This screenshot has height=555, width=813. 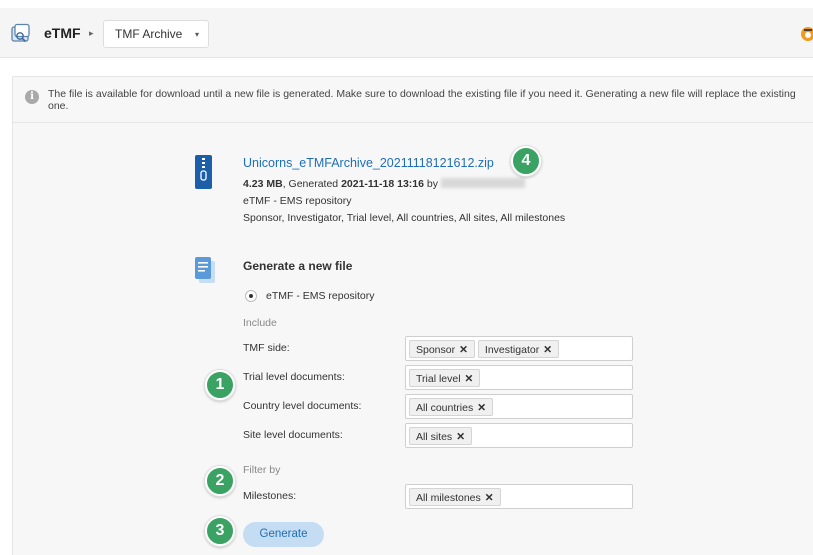 What do you see at coordinates (207, 272) in the screenshot?
I see `document-icon` at bounding box center [207, 272].